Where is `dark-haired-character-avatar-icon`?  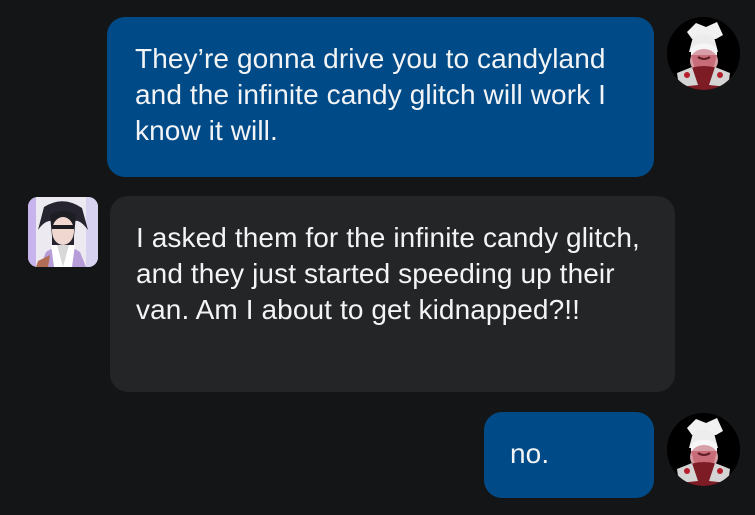
dark-haired-character-avatar-icon is located at coordinates (63, 232).